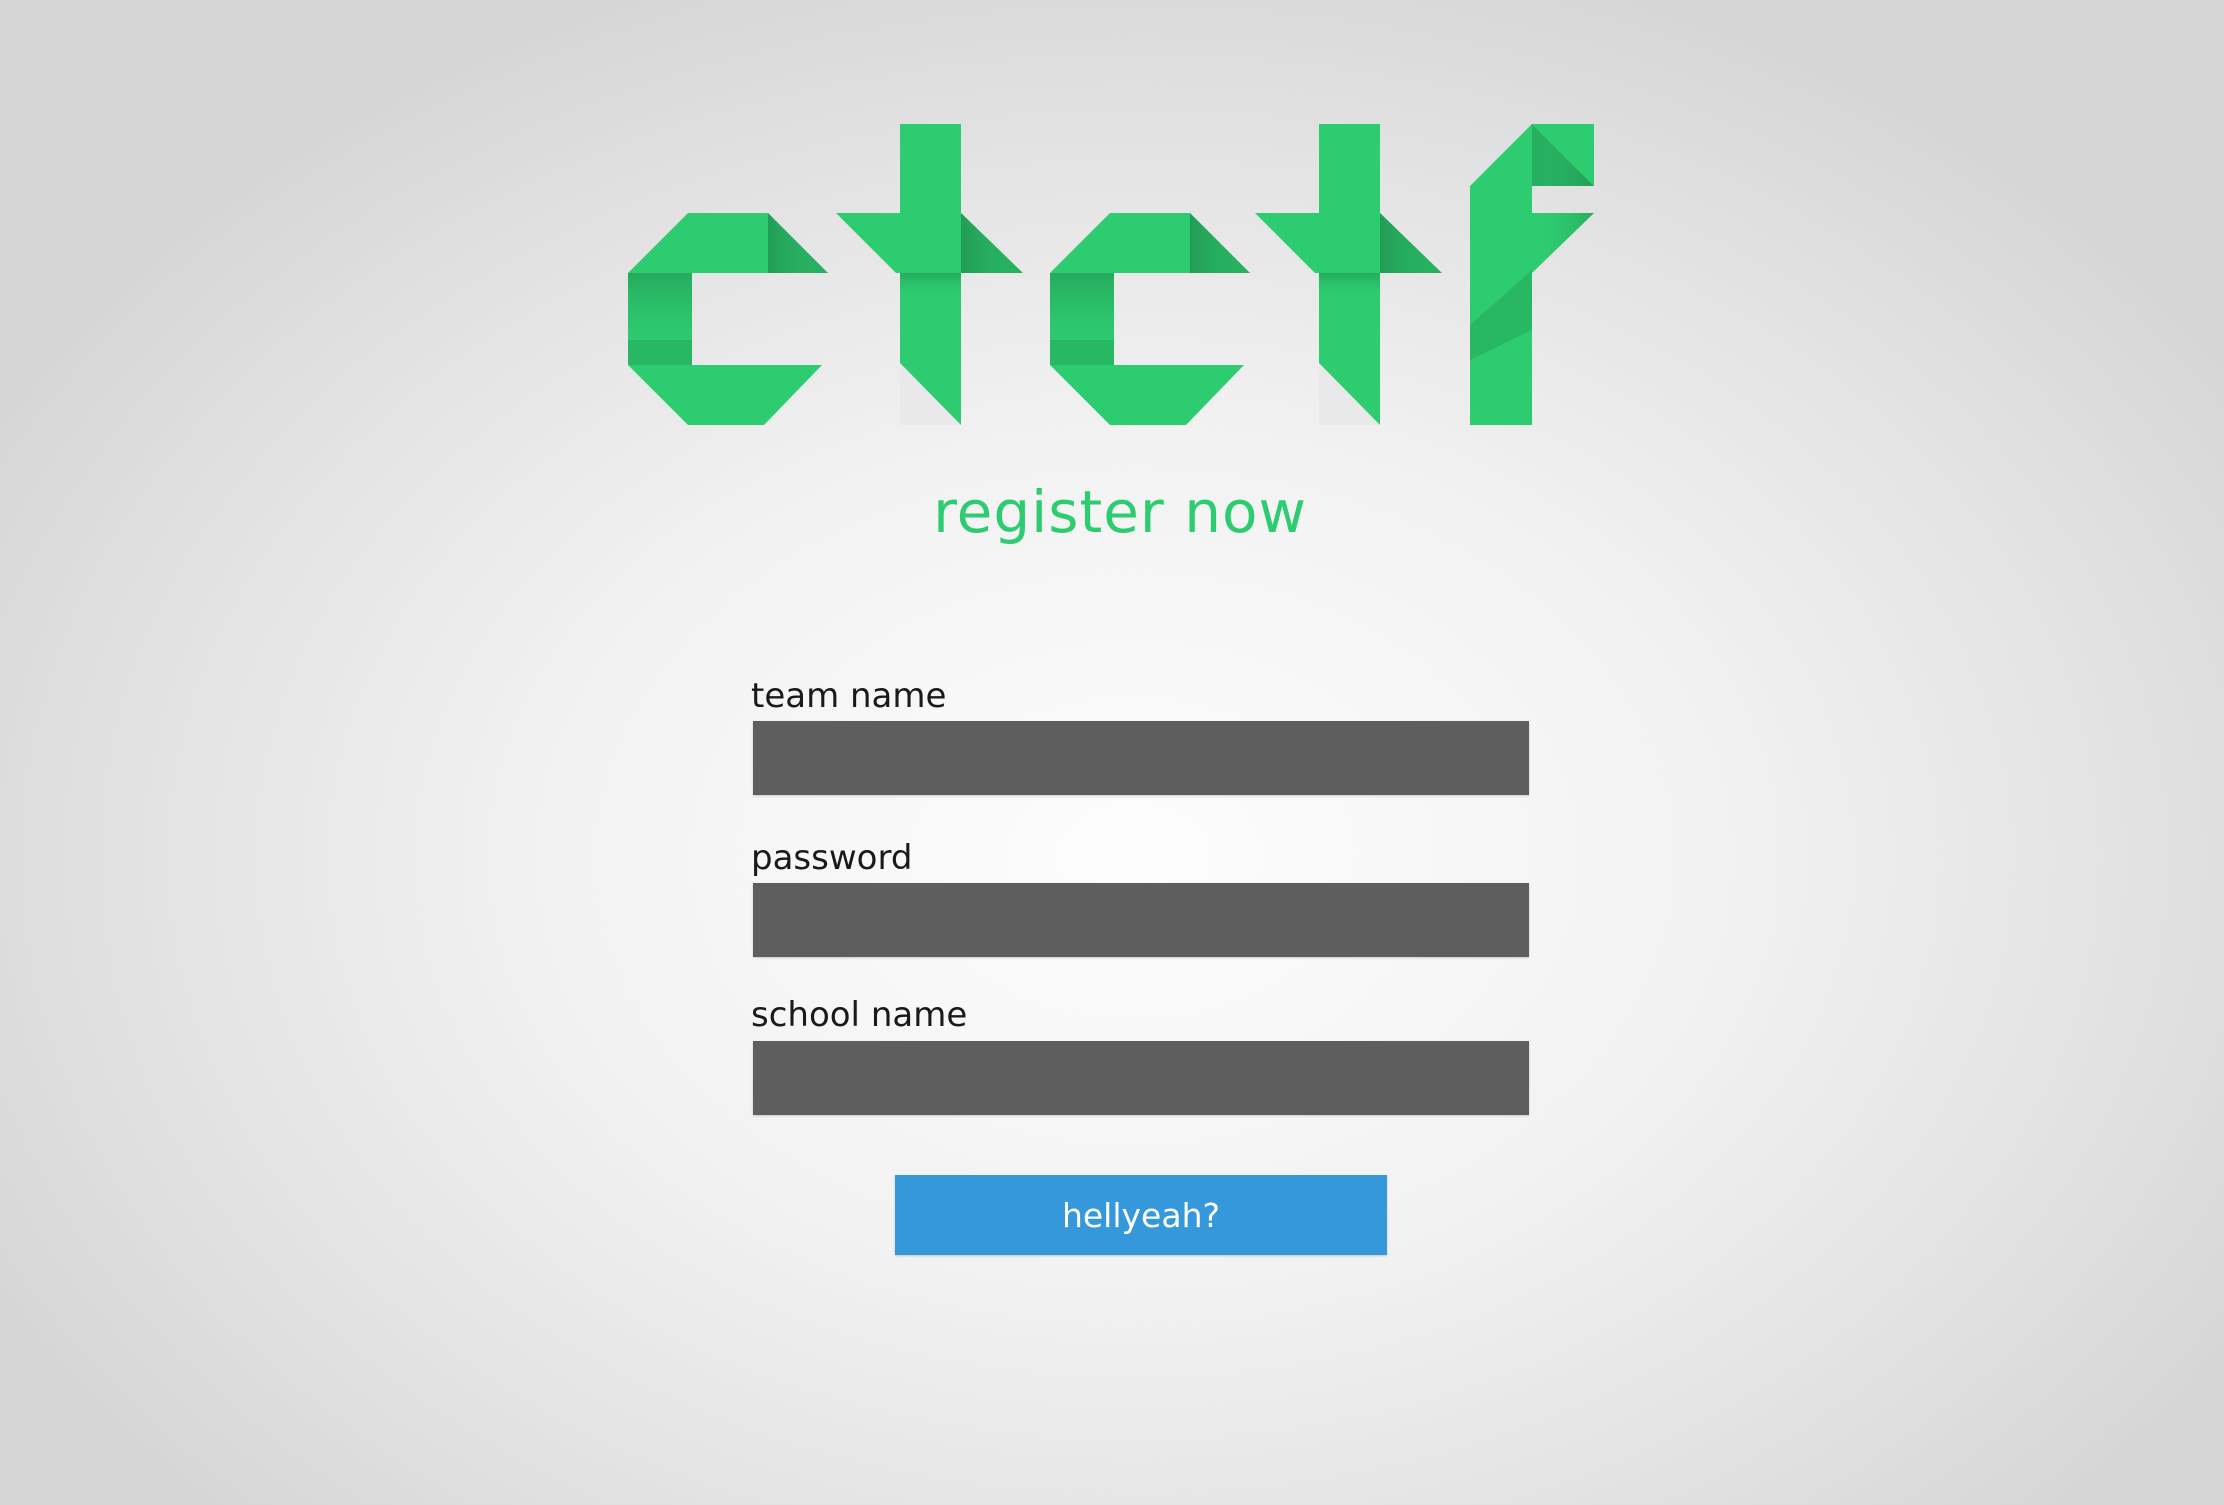 The image size is (2224, 1505). What do you see at coordinates (1141, 920) in the screenshot?
I see `password-input` at bounding box center [1141, 920].